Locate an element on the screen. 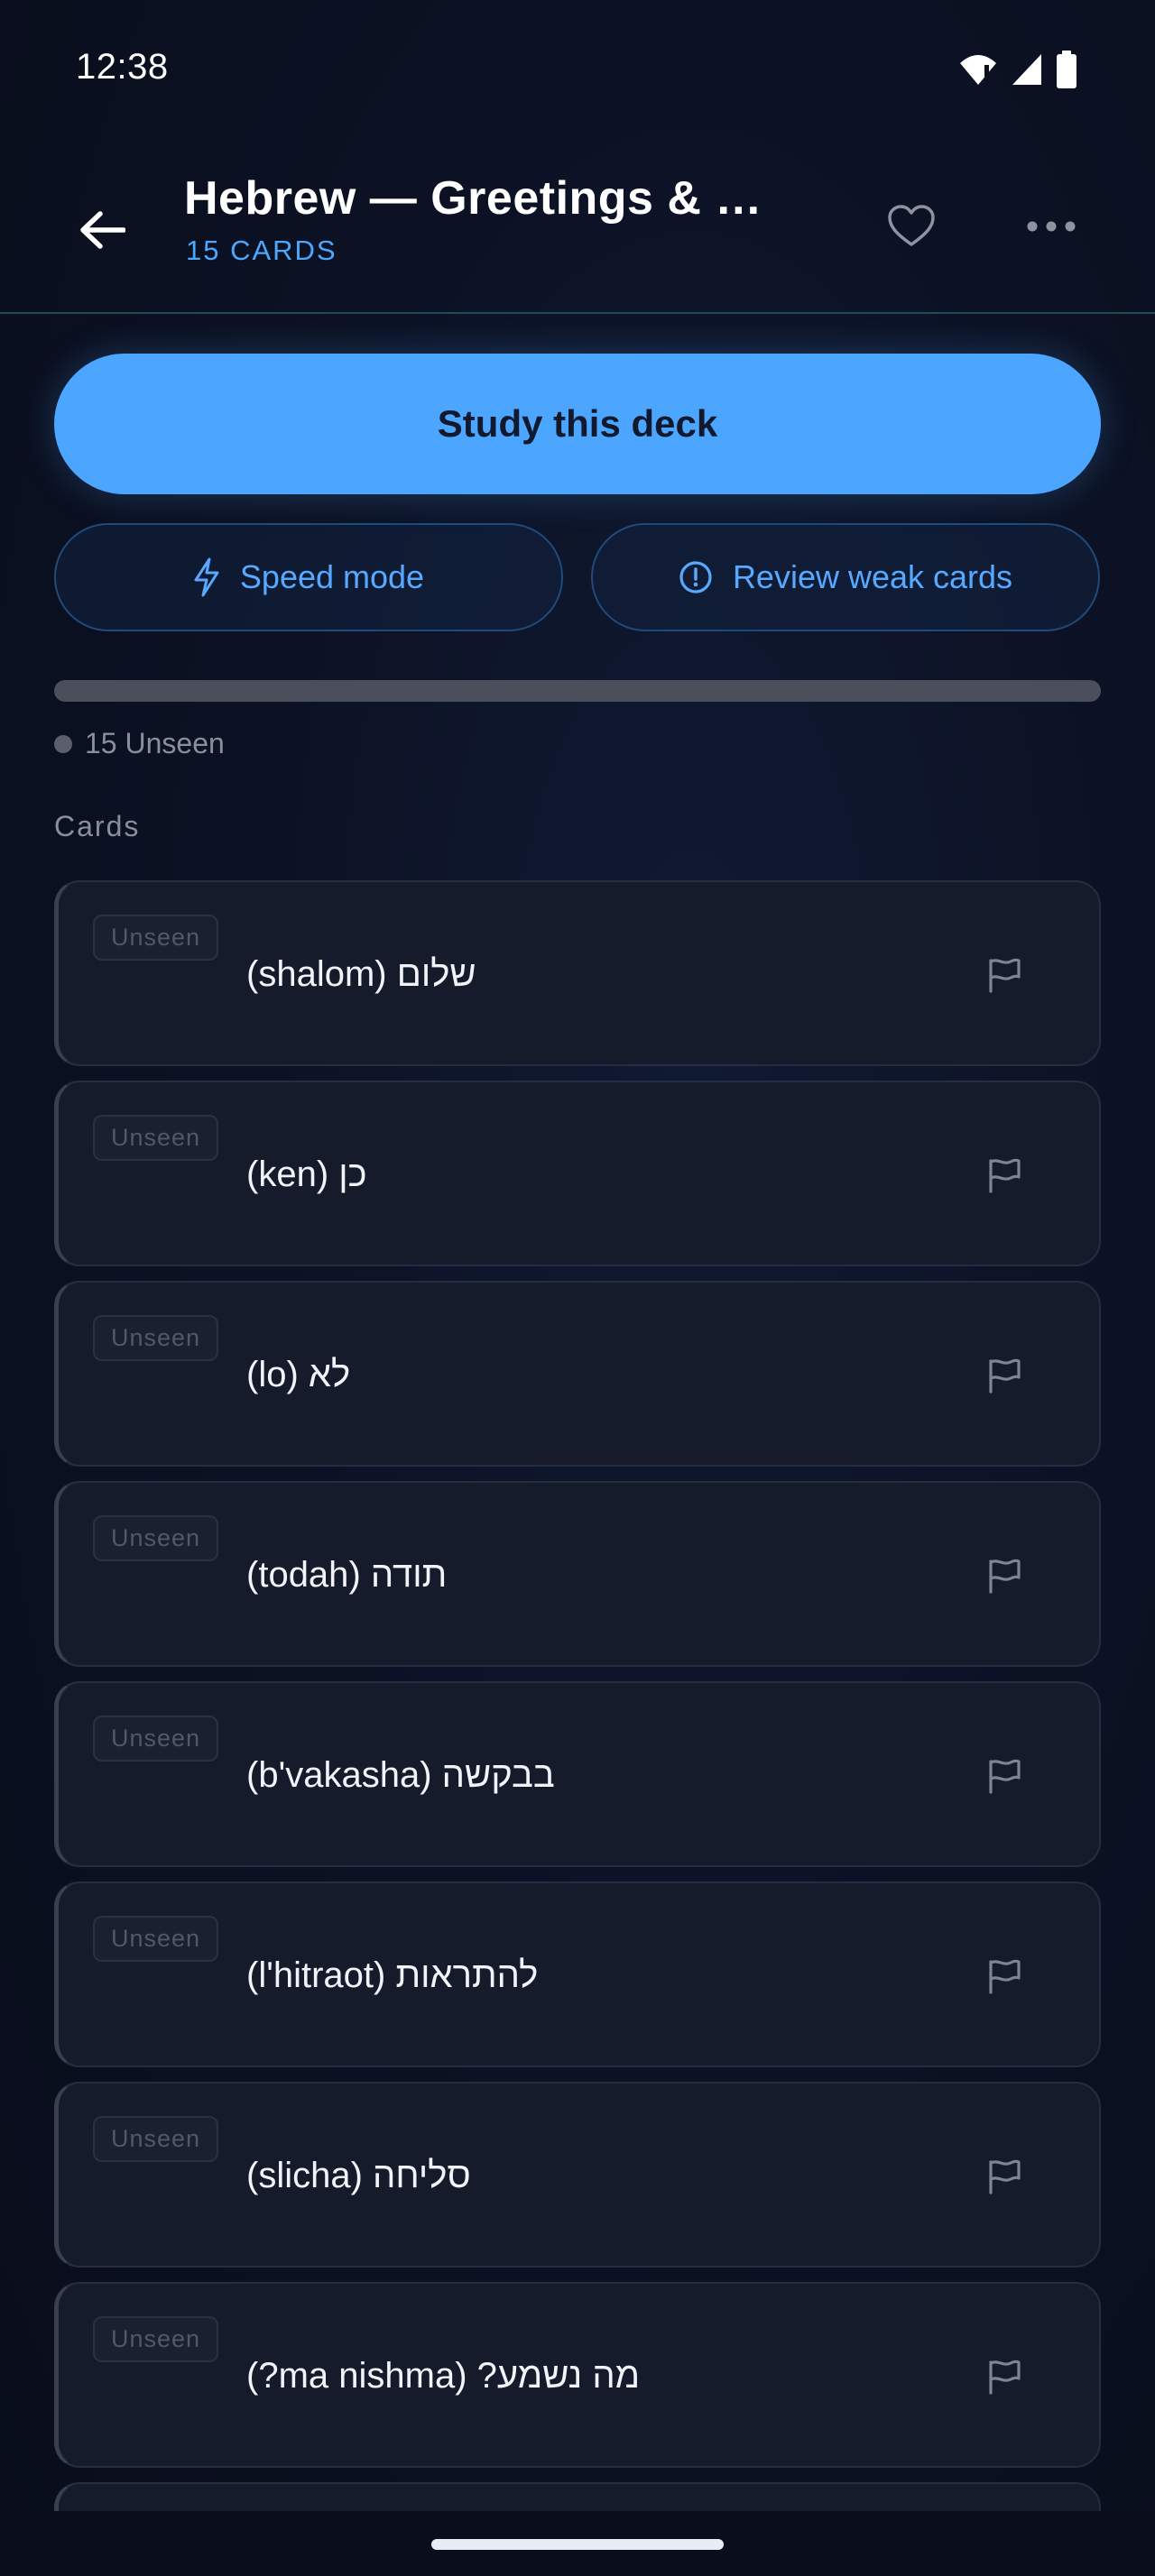  status-time: 12:38 is located at coordinates (122, 67).